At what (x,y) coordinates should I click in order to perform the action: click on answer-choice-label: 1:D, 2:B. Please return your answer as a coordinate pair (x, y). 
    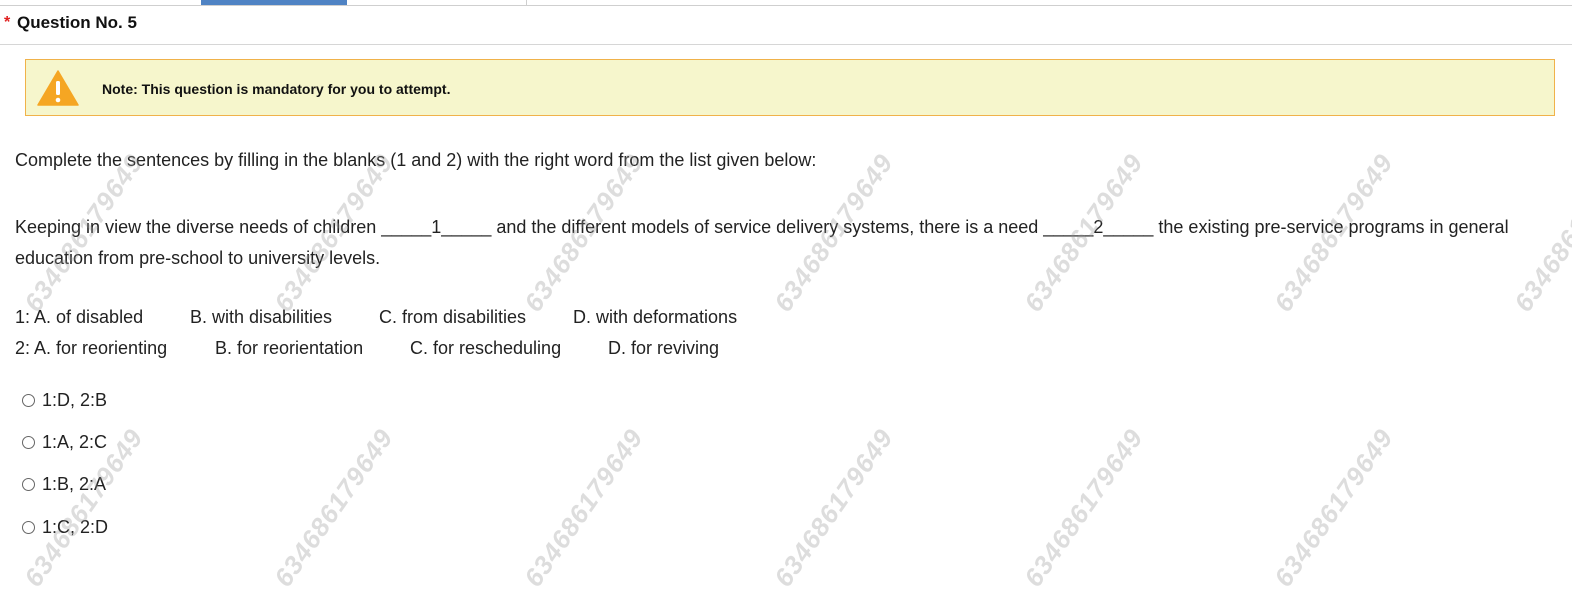
    Looking at the image, I should click on (75, 400).